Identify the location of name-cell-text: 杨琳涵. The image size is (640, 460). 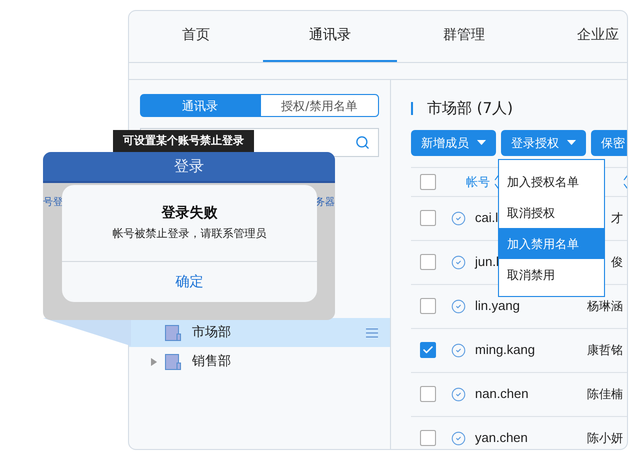
(605, 306).